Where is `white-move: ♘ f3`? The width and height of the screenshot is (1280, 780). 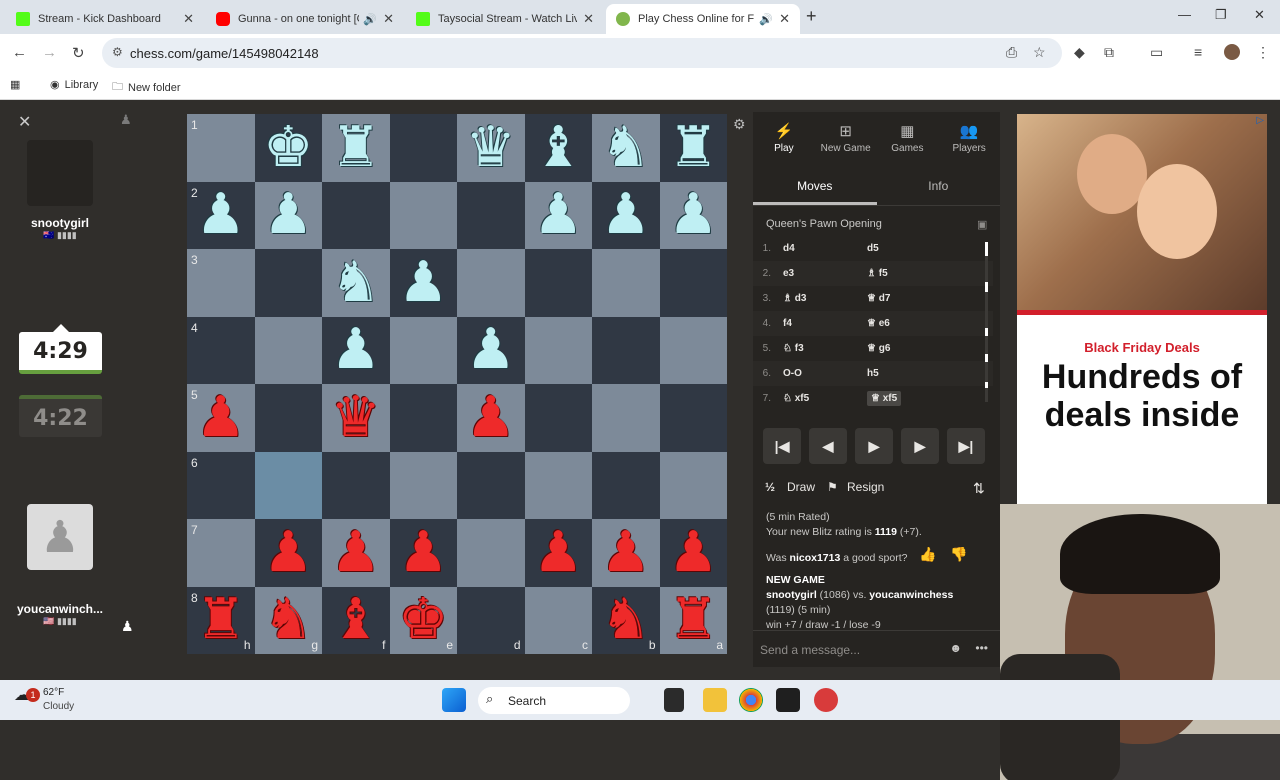
white-move: ♘ f3 is located at coordinates (825, 348).